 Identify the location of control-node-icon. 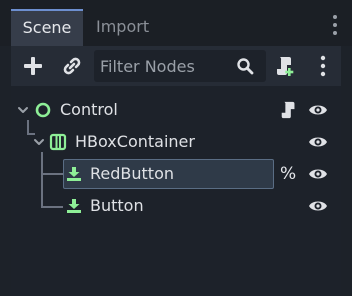
(43, 110).